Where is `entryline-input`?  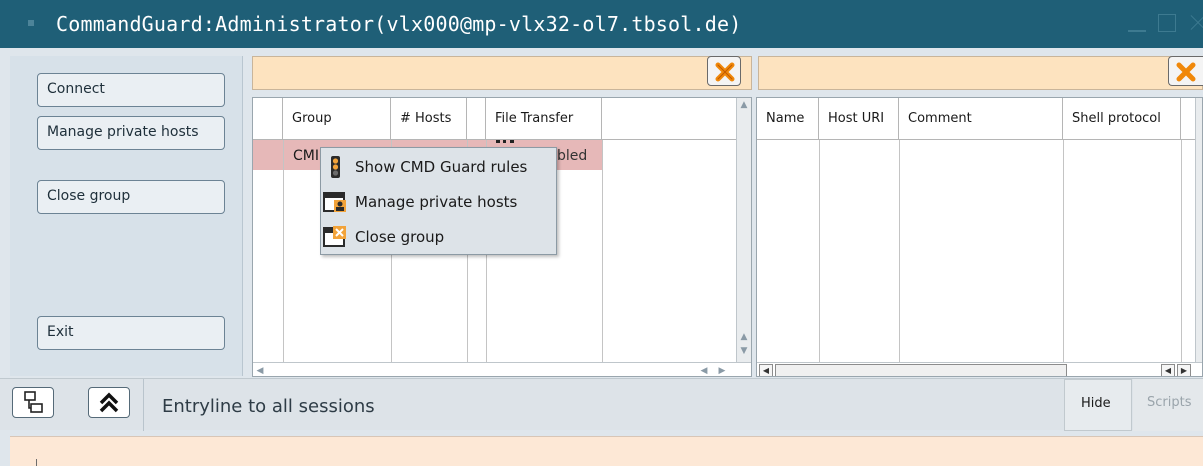 entryline-input is located at coordinates (606, 451).